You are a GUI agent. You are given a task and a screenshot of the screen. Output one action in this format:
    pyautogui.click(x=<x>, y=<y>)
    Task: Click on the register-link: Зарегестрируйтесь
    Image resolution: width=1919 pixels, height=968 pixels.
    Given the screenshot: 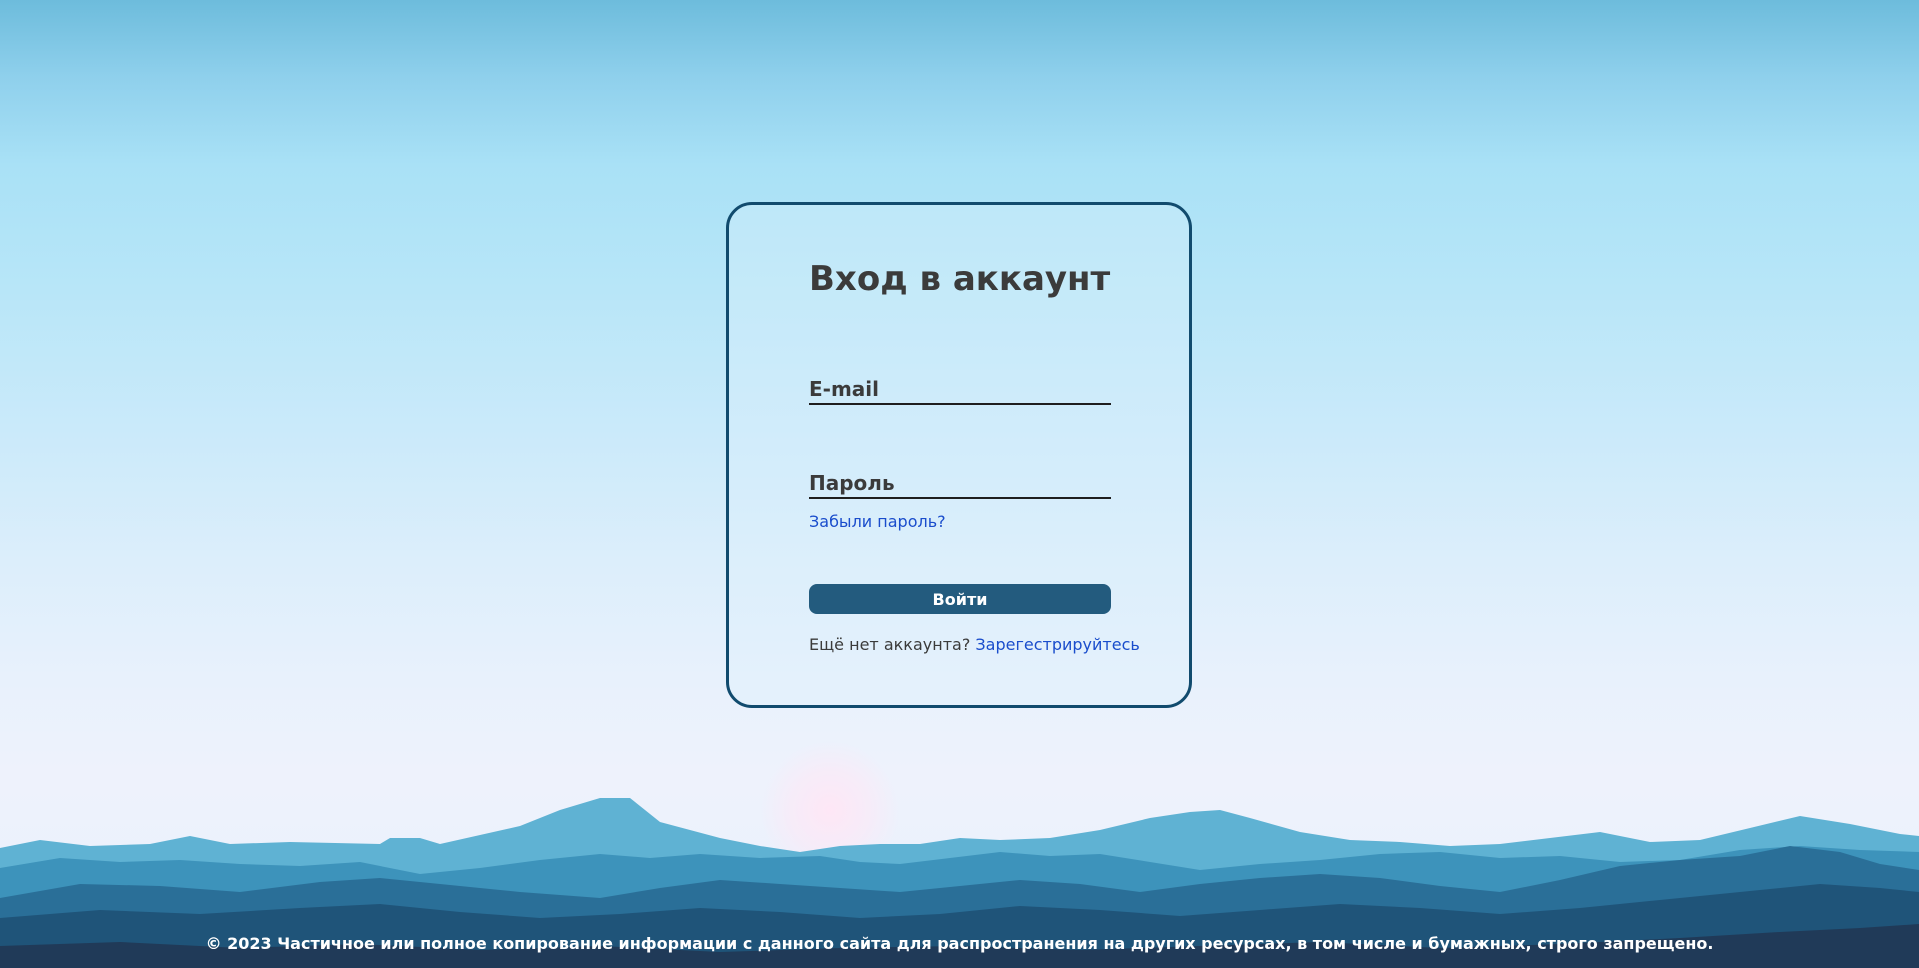 What is the action you would take?
    pyautogui.click(x=1057, y=644)
    